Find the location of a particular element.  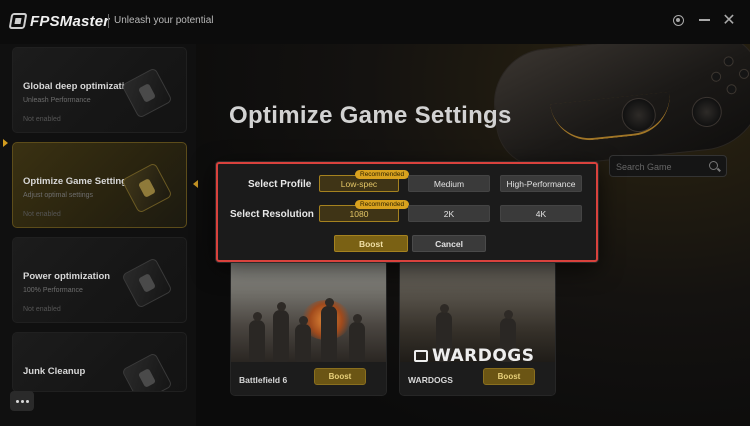

game-card-battlefield-6: Battlefield 6 Boost is located at coordinates (308, 327).